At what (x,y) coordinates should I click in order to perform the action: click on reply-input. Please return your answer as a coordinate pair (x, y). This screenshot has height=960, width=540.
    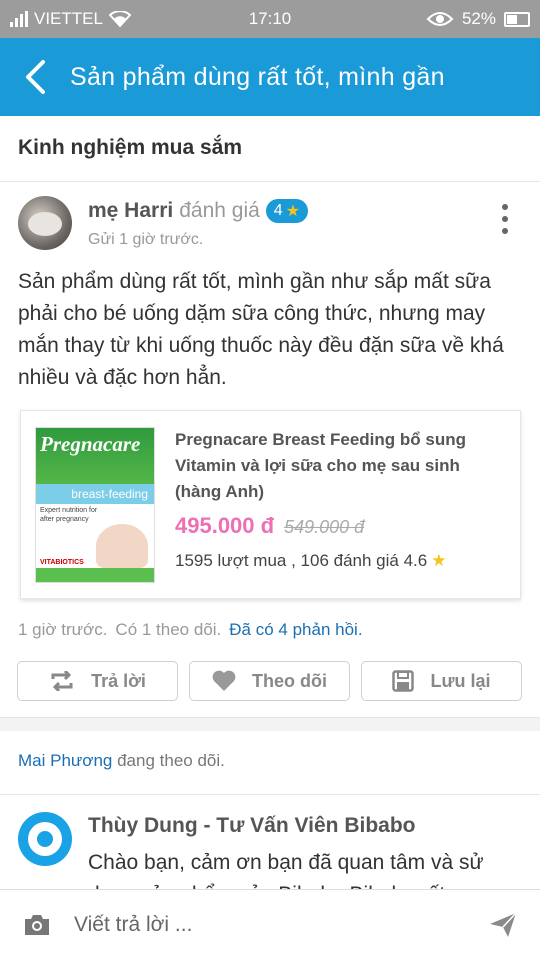
    Looking at the image, I should click on (270, 925).